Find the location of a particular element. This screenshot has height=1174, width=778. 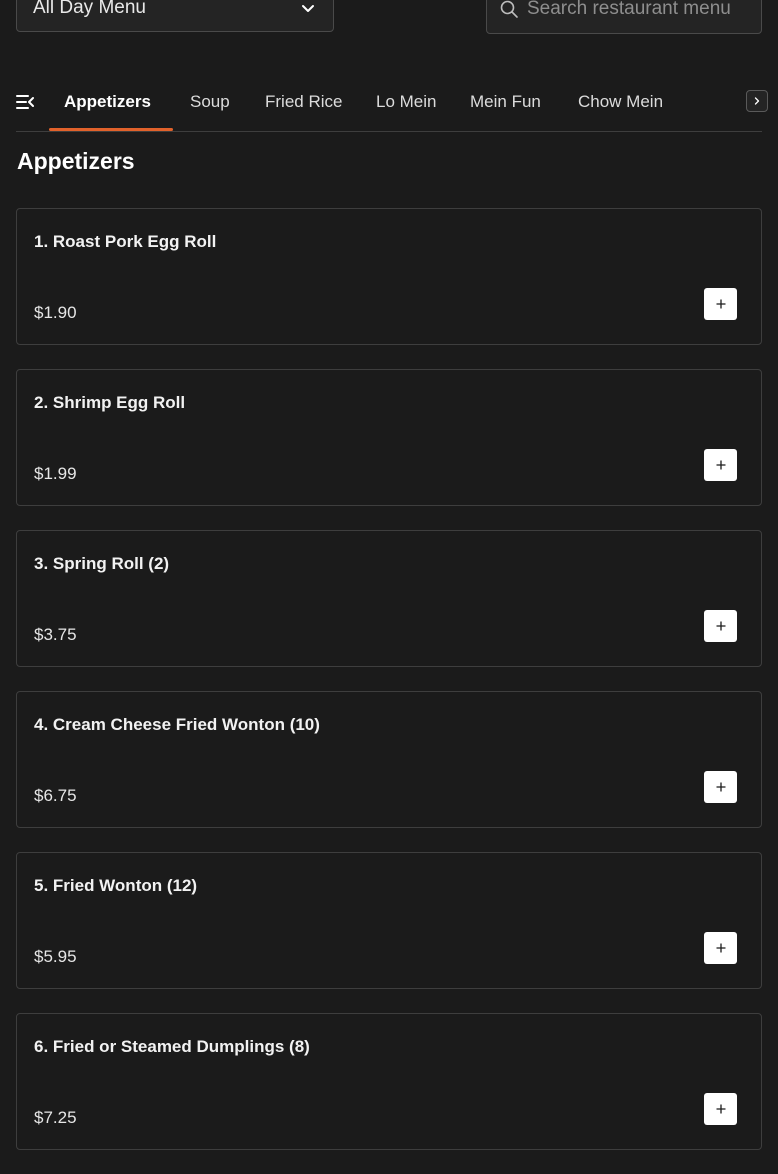

menu-item-name: 3. Spring Roll (2) is located at coordinates (102, 563).